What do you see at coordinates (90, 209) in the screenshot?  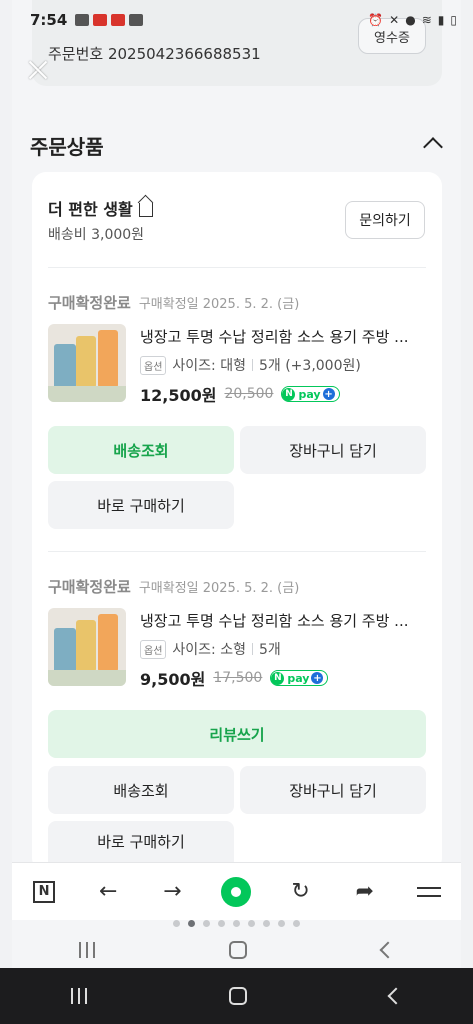 I see `store-name-label: 더 편한 생활` at bounding box center [90, 209].